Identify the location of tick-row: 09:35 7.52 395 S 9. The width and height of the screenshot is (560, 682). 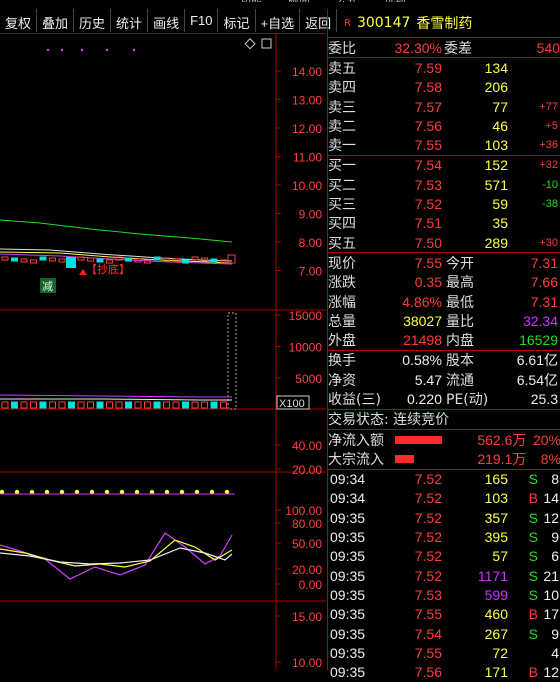
(444, 536).